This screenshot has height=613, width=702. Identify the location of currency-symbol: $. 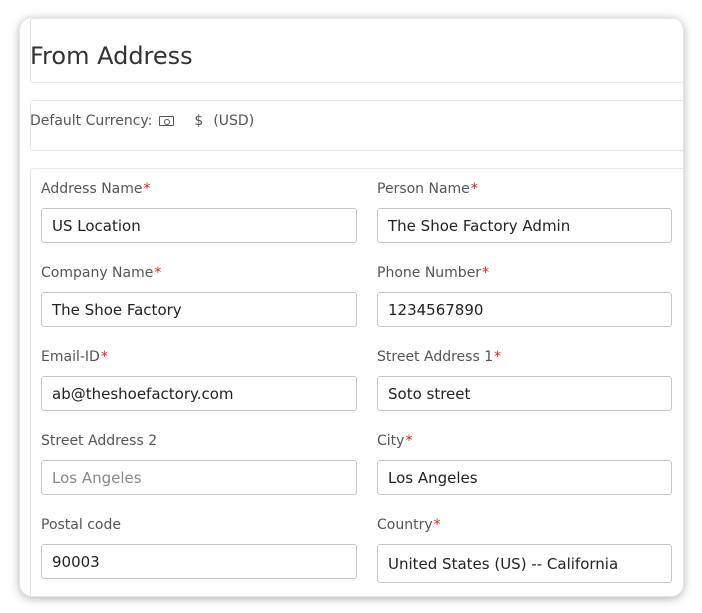
(199, 121).